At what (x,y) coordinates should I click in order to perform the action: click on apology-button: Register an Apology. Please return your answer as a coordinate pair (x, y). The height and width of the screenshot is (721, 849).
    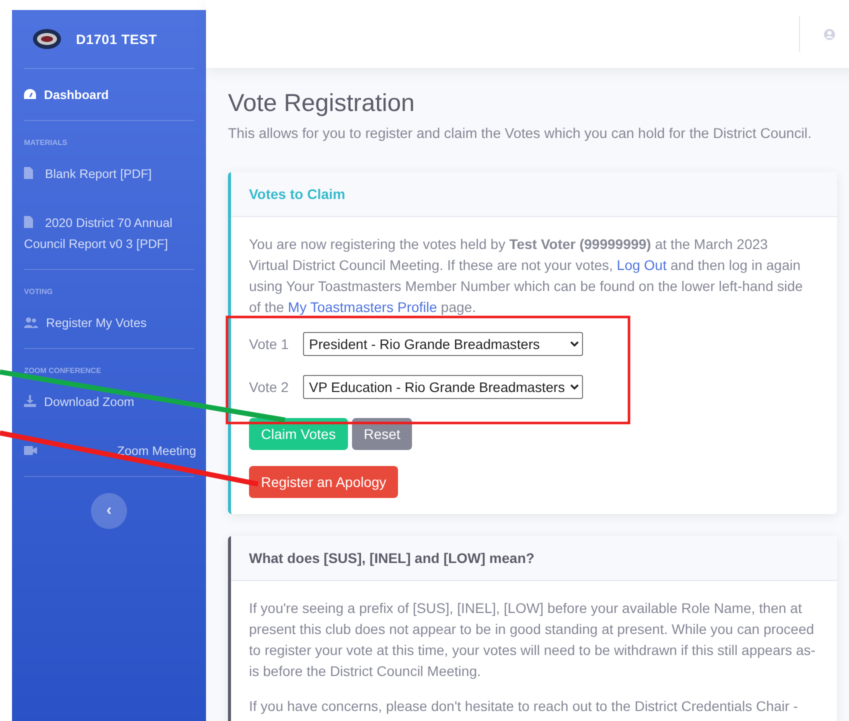
    Looking at the image, I should click on (323, 482).